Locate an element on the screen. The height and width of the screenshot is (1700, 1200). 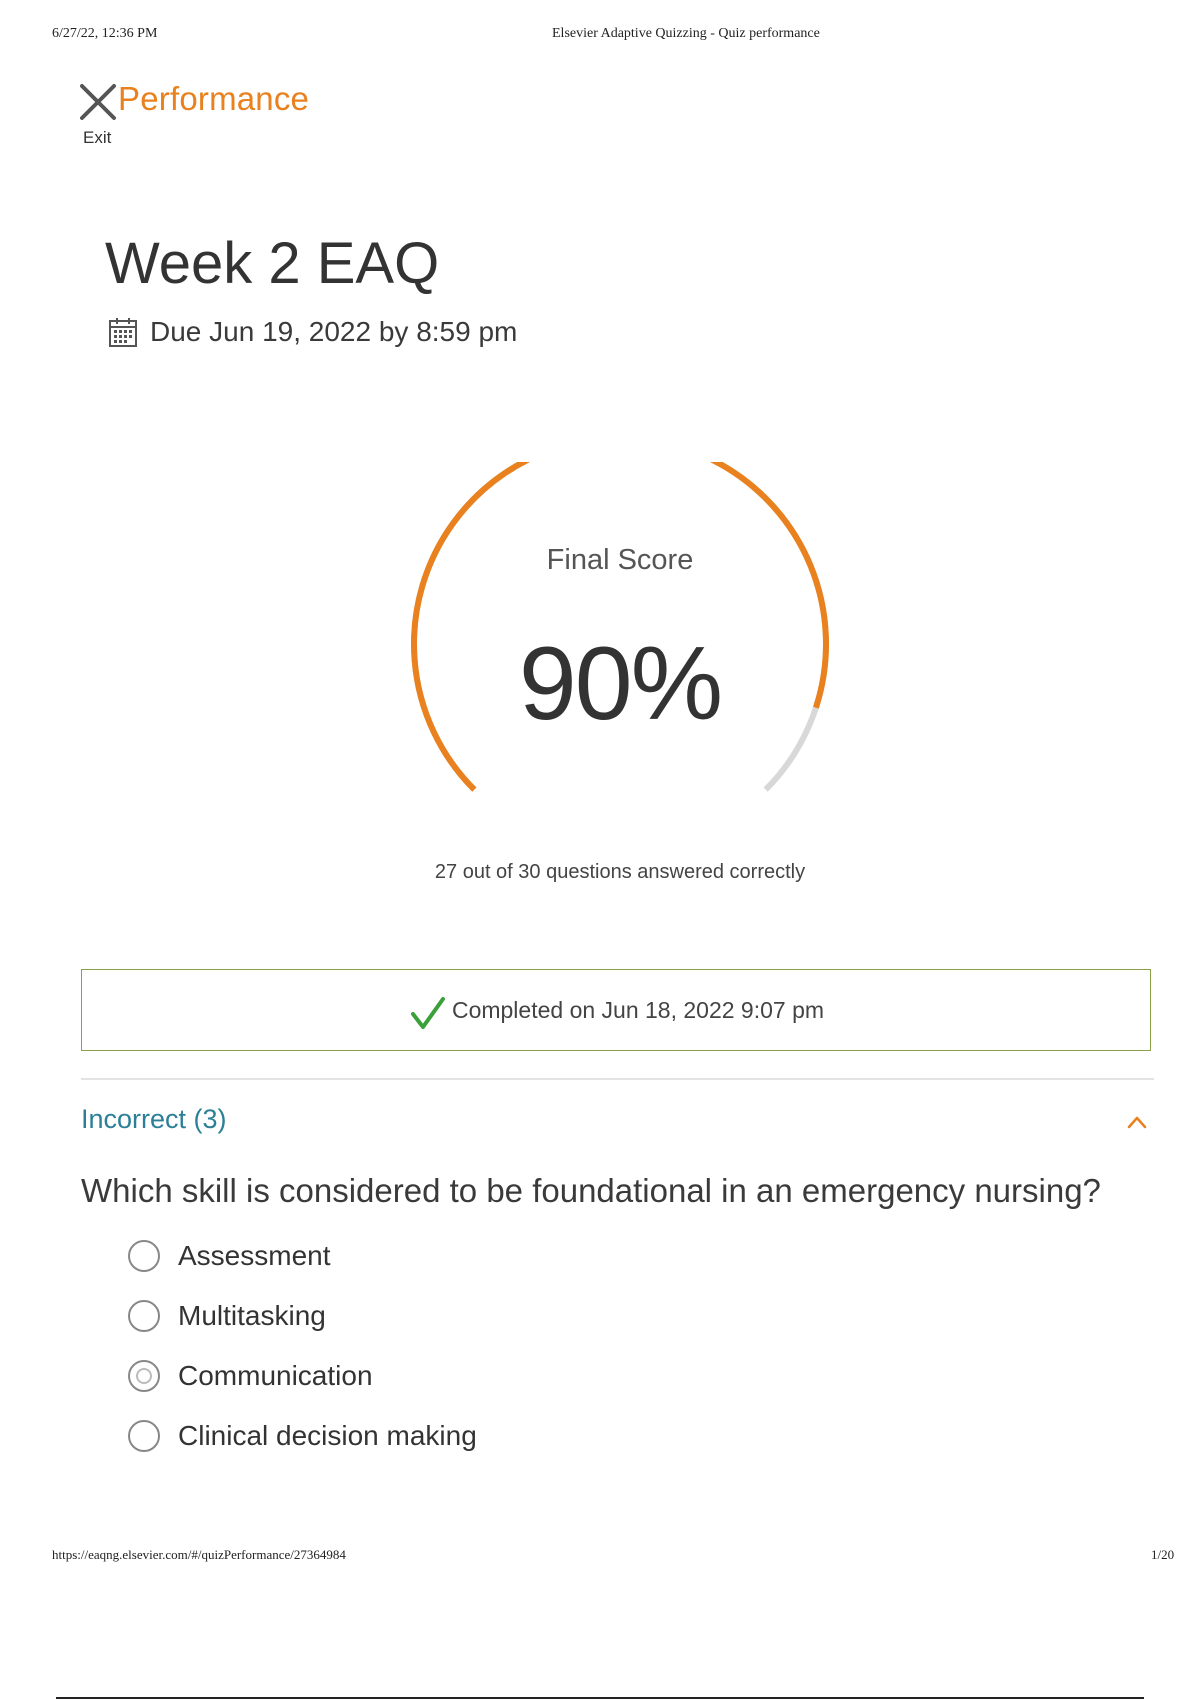
quiz-title: Week 2 EAQ is located at coordinates (272, 263).